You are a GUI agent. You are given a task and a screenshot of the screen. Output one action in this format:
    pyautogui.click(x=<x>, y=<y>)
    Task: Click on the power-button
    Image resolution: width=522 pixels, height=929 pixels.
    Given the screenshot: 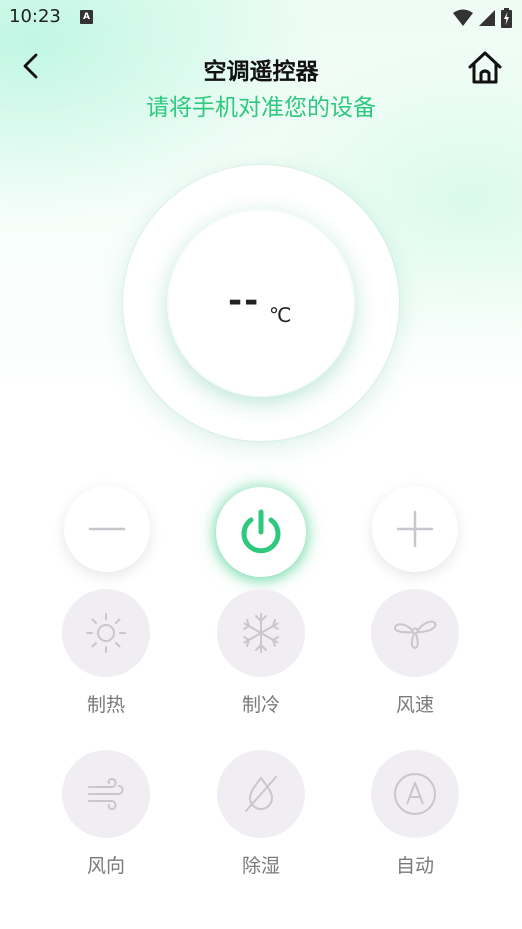 What is the action you would take?
    pyautogui.click(x=261, y=532)
    